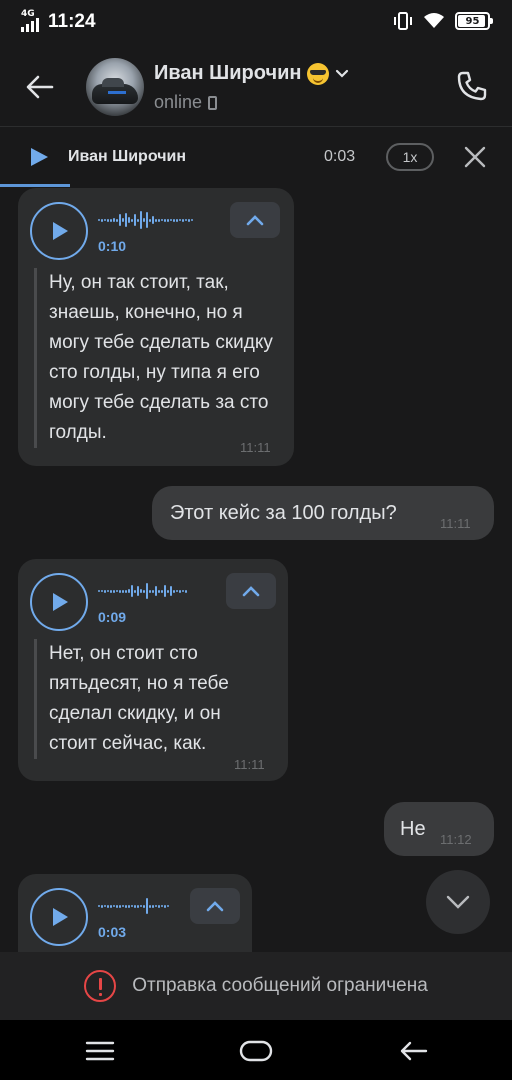 This screenshot has width=512, height=1080. I want to click on back-arrow-icon, so click(40, 87).